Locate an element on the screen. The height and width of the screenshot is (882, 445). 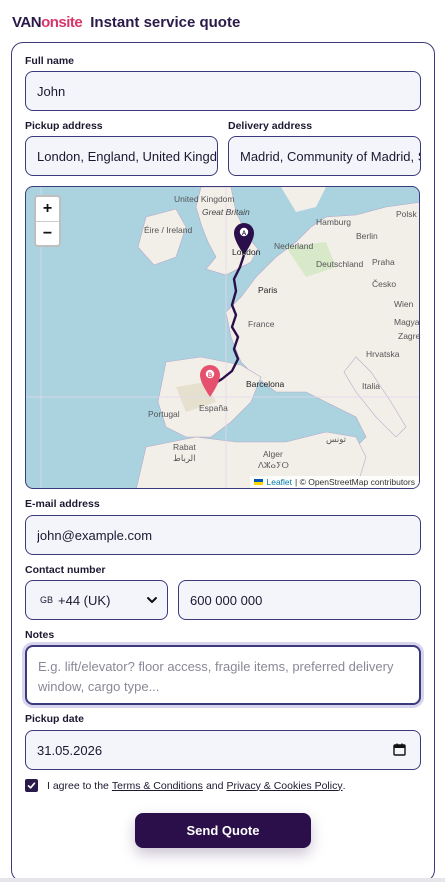
map-label-rabat-ar: الرباط is located at coordinates (184, 458).